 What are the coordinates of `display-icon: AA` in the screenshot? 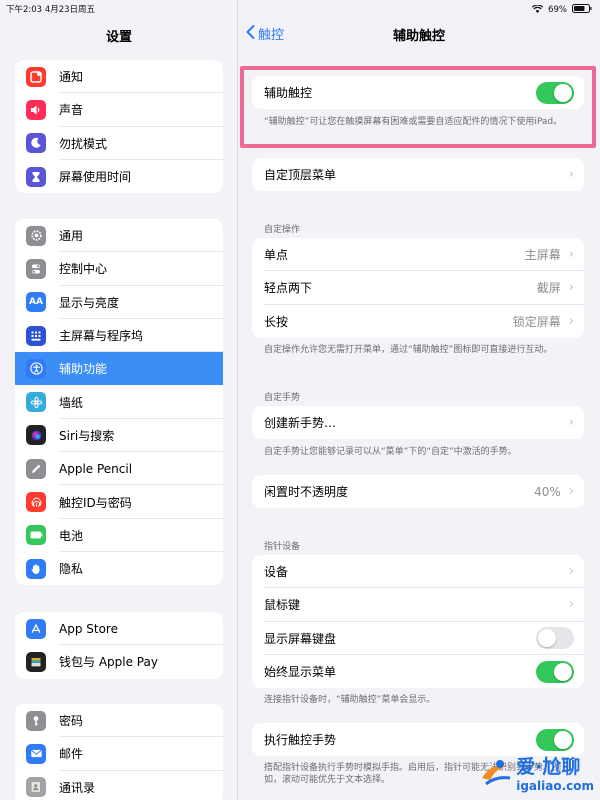 It's located at (36, 302).